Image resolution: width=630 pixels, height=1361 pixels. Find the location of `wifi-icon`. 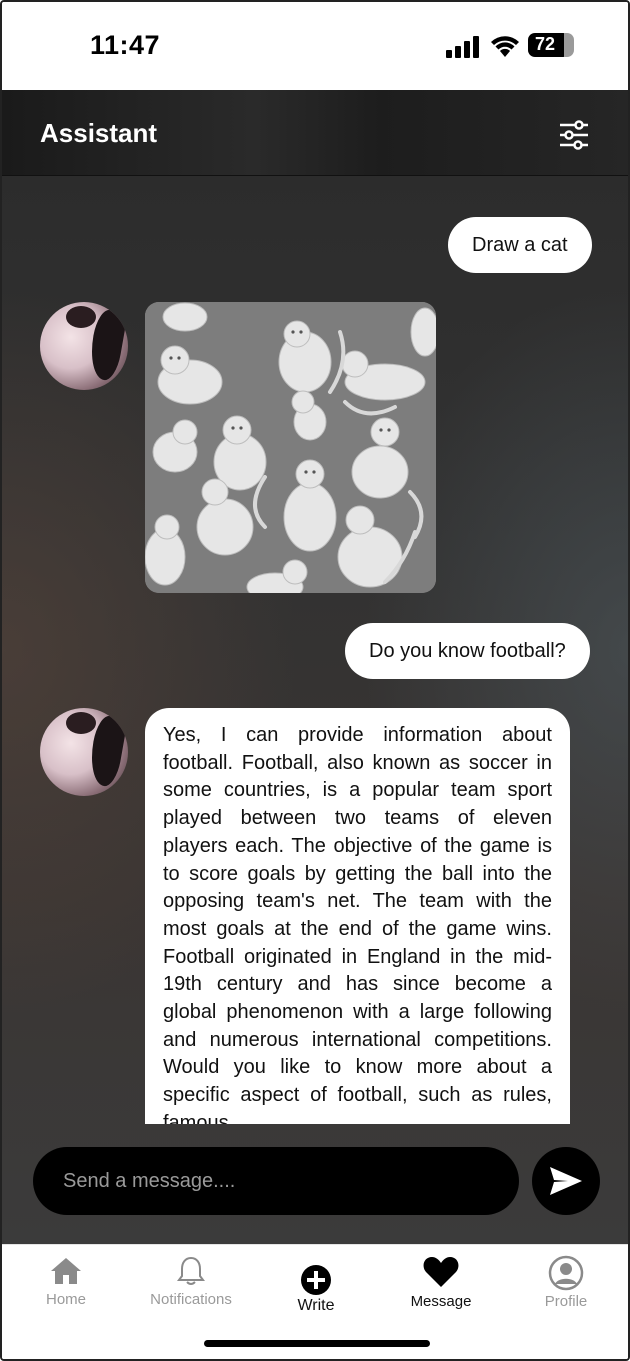

wifi-icon is located at coordinates (505, 46).